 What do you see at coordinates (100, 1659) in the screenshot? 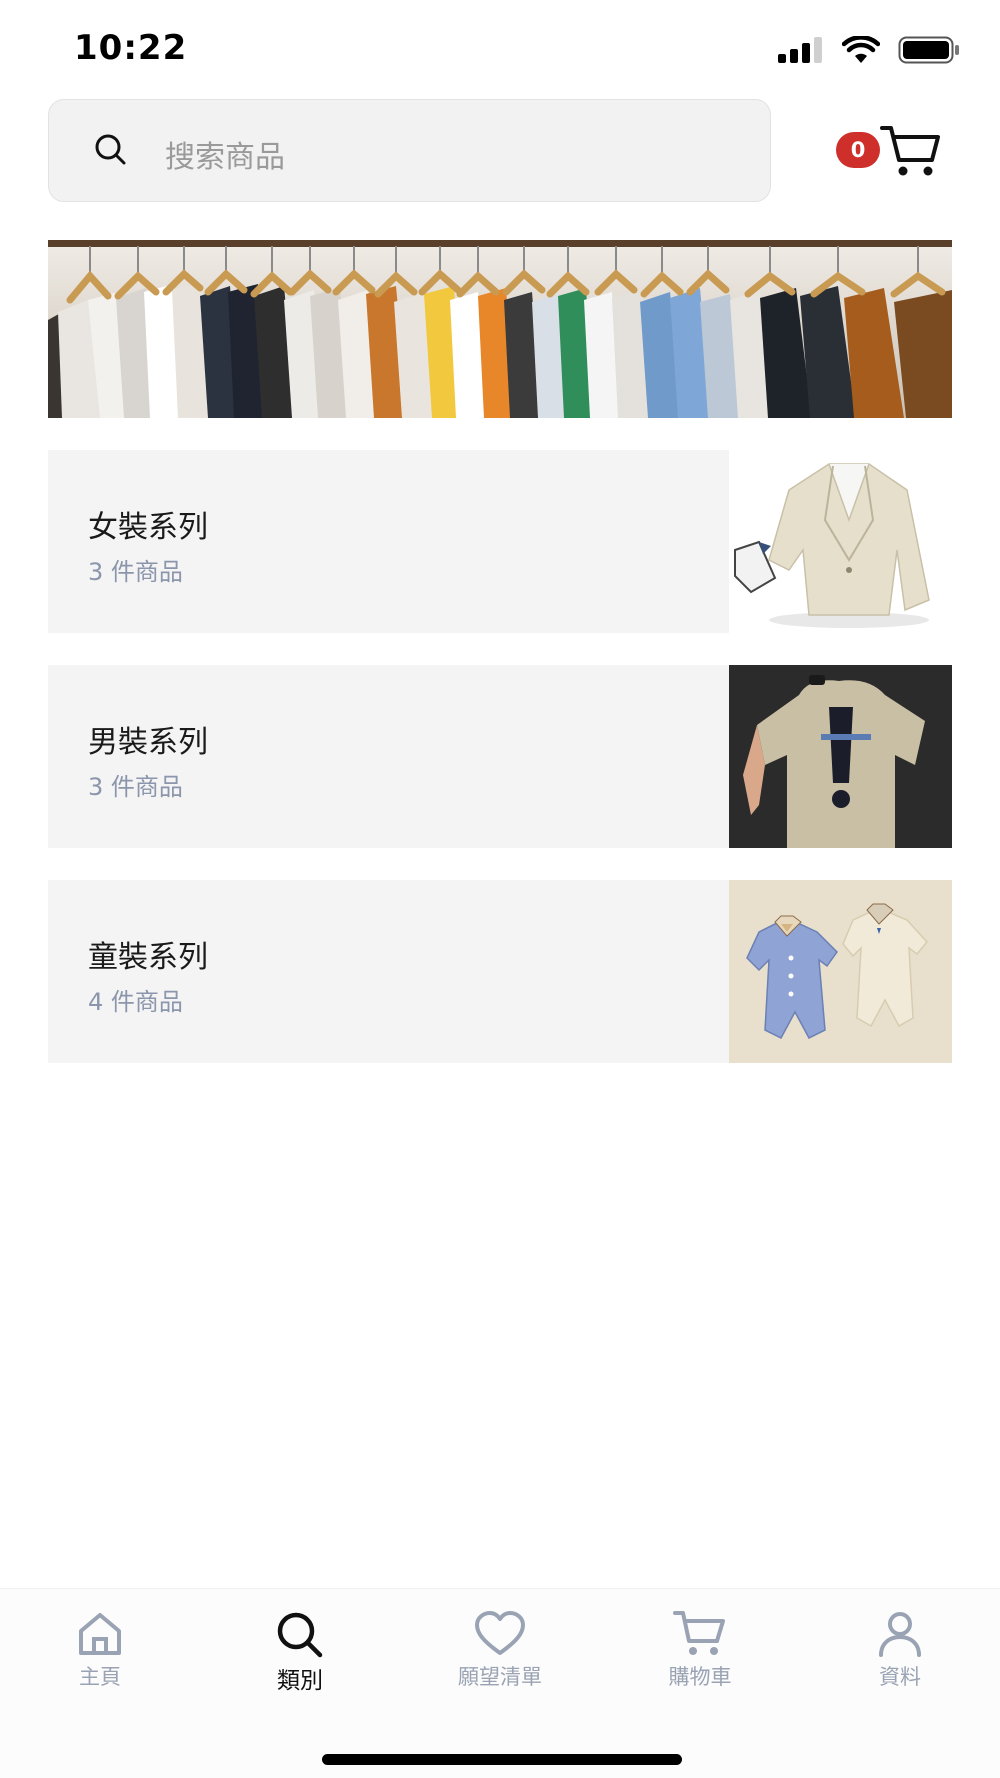
I see `nav-item-home: 主頁` at bounding box center [100, 1659].